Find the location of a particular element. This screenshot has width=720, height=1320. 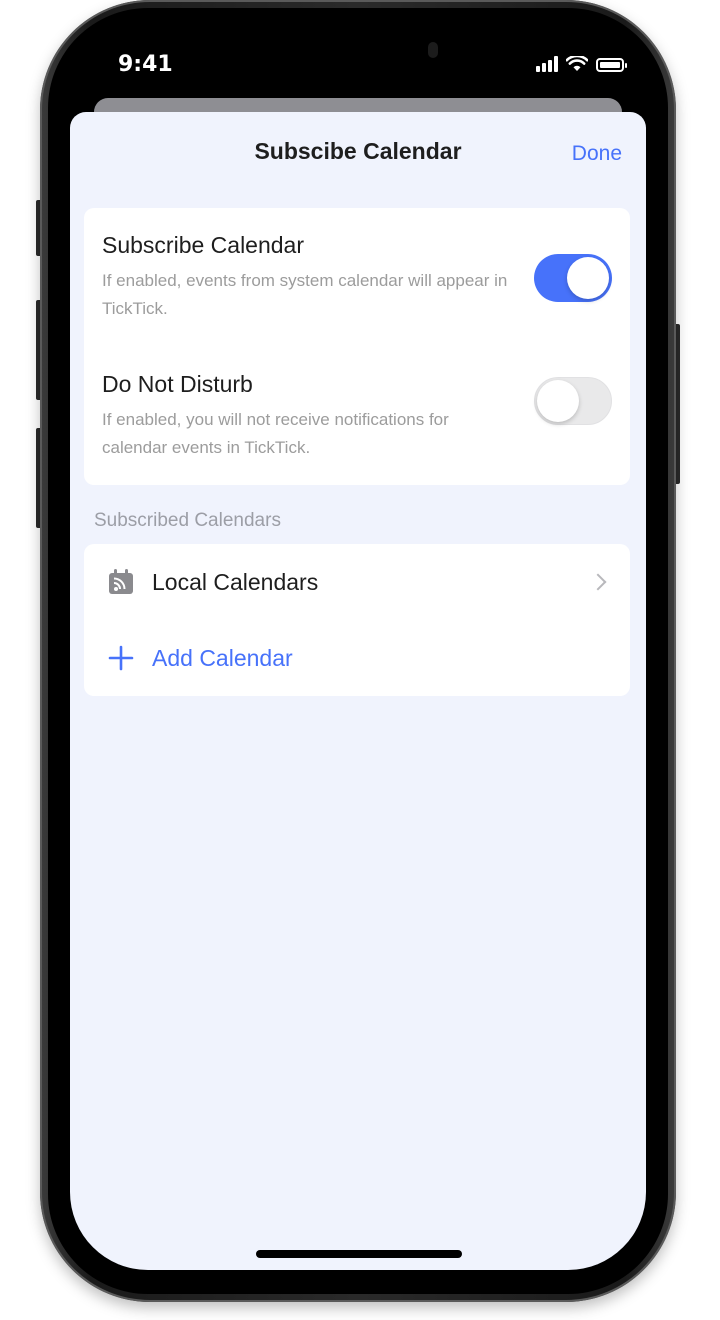

done-button: Done is located at coordinates (597, 154).